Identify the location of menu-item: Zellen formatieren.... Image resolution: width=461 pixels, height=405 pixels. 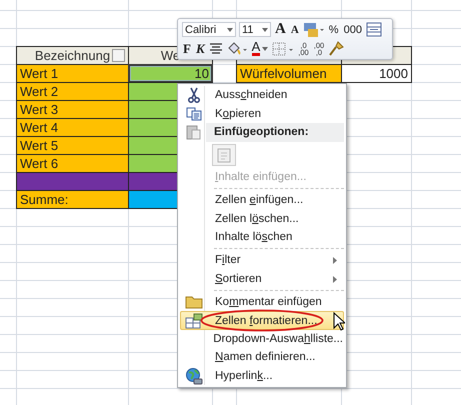
(262, 320).